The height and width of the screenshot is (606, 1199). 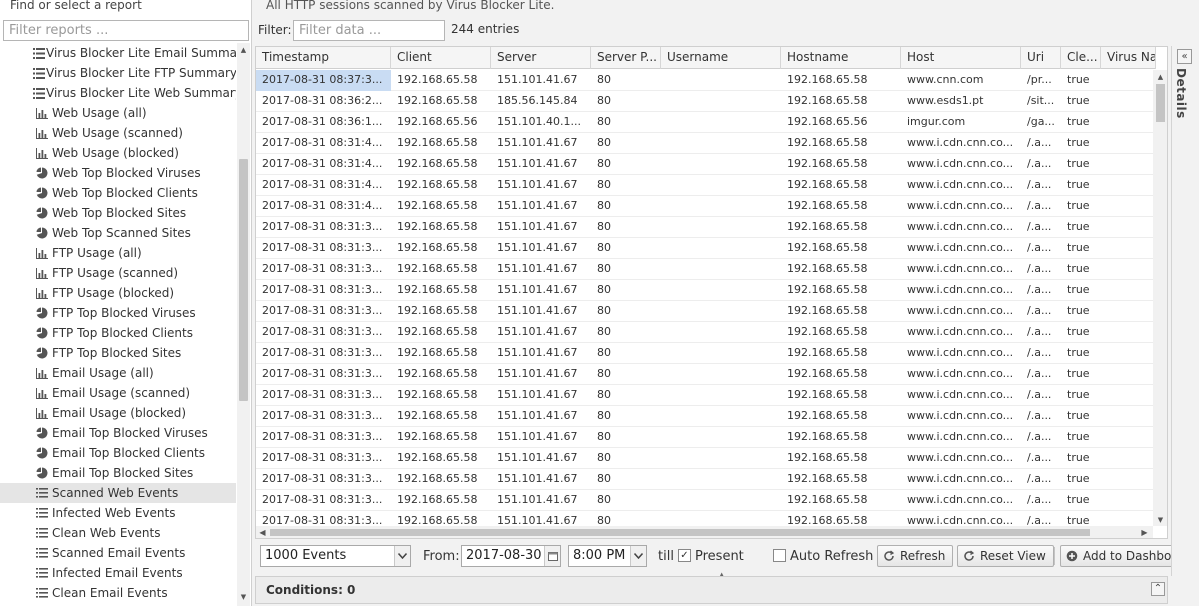 What do you see at coordinates (42, 113) in the screenshot?
I see `bar-chart-icon` at bounding box center [42, 113].